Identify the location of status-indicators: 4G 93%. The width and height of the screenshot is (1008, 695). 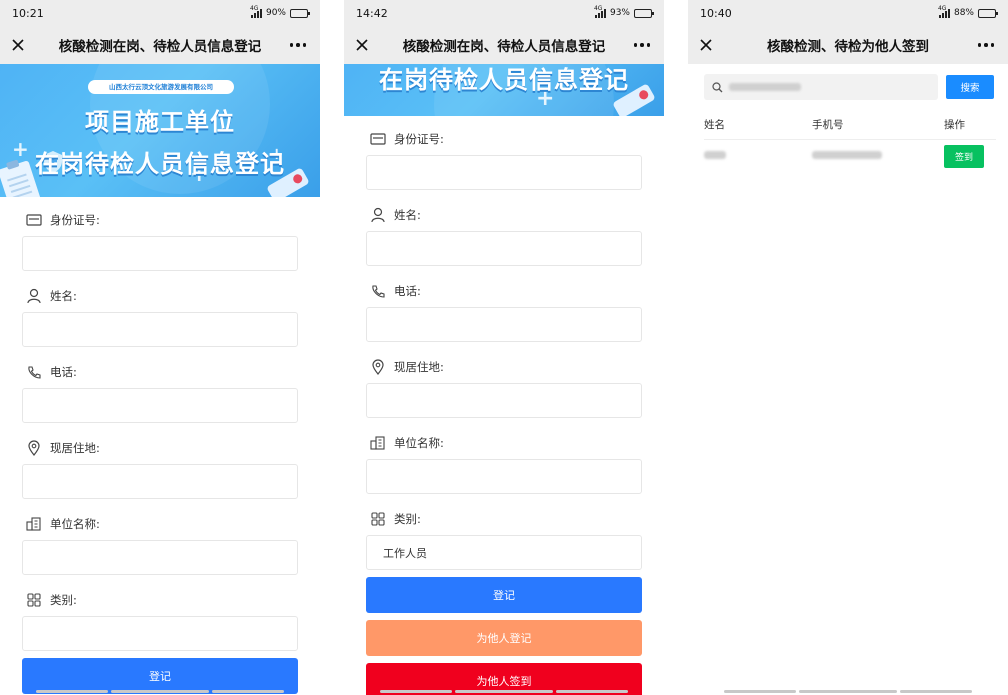
(624, 11).